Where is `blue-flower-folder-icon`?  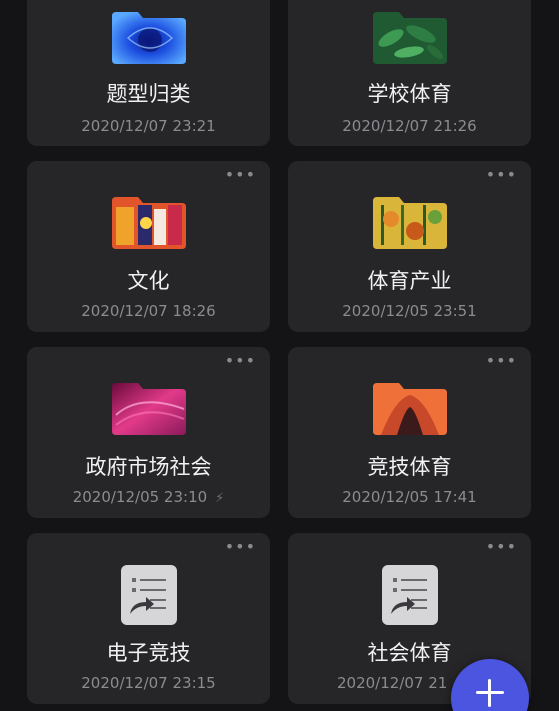
blue-flower-folder-icon is located at coordinates (148, 38).